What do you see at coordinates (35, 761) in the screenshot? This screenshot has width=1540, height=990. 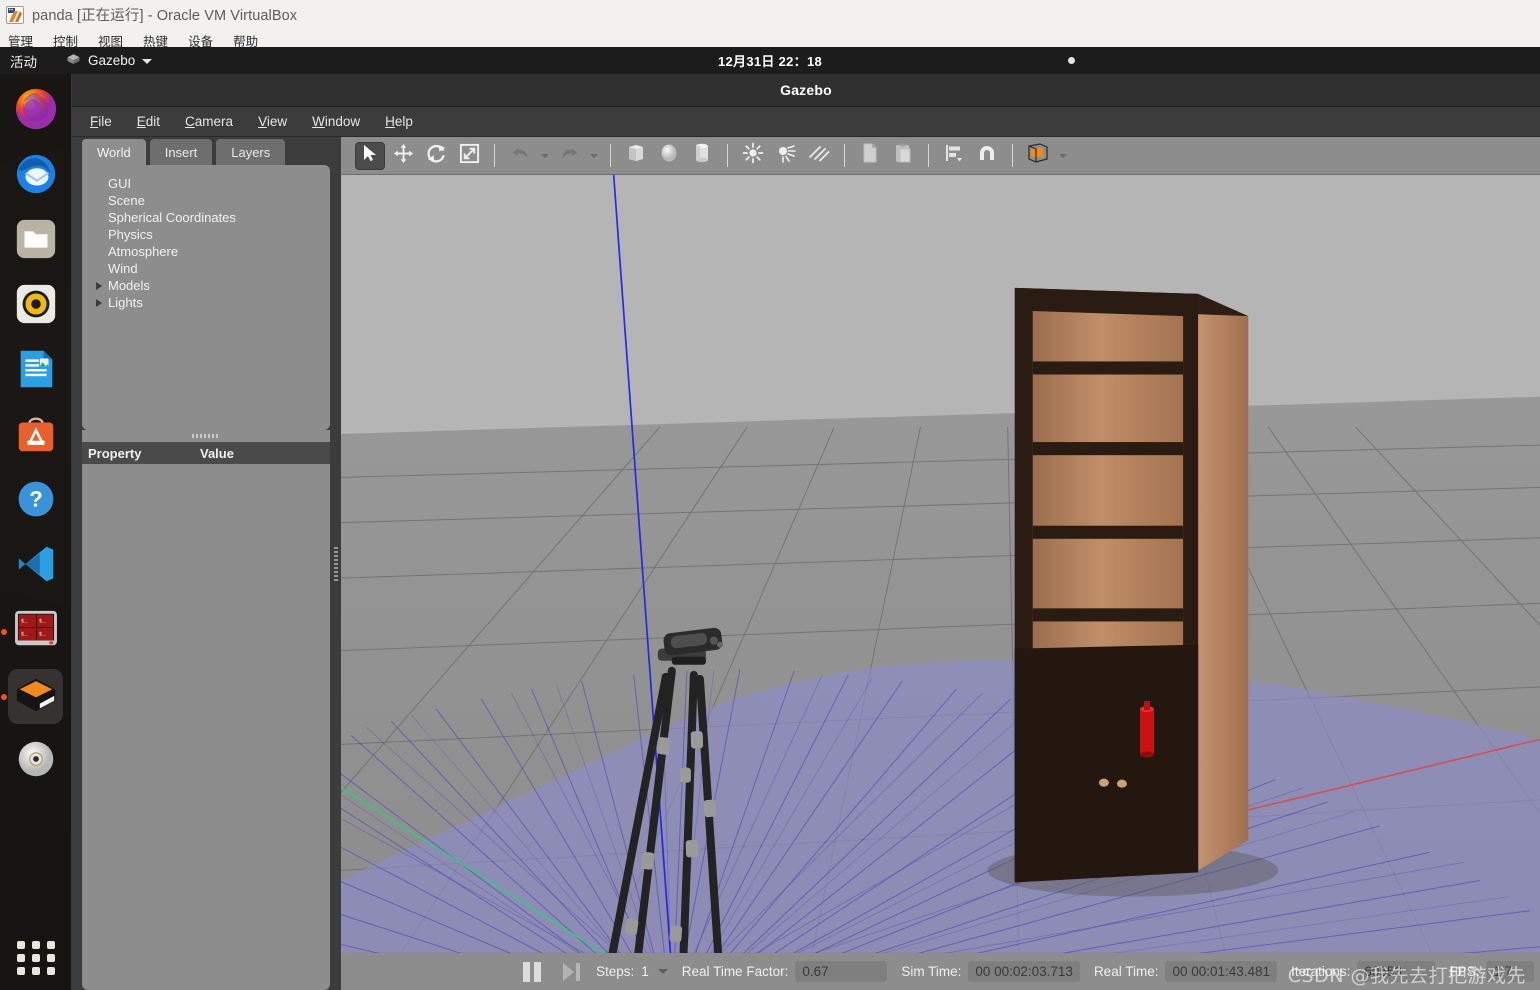 I see `dock-item-disc` at bounding box center [35, 761].